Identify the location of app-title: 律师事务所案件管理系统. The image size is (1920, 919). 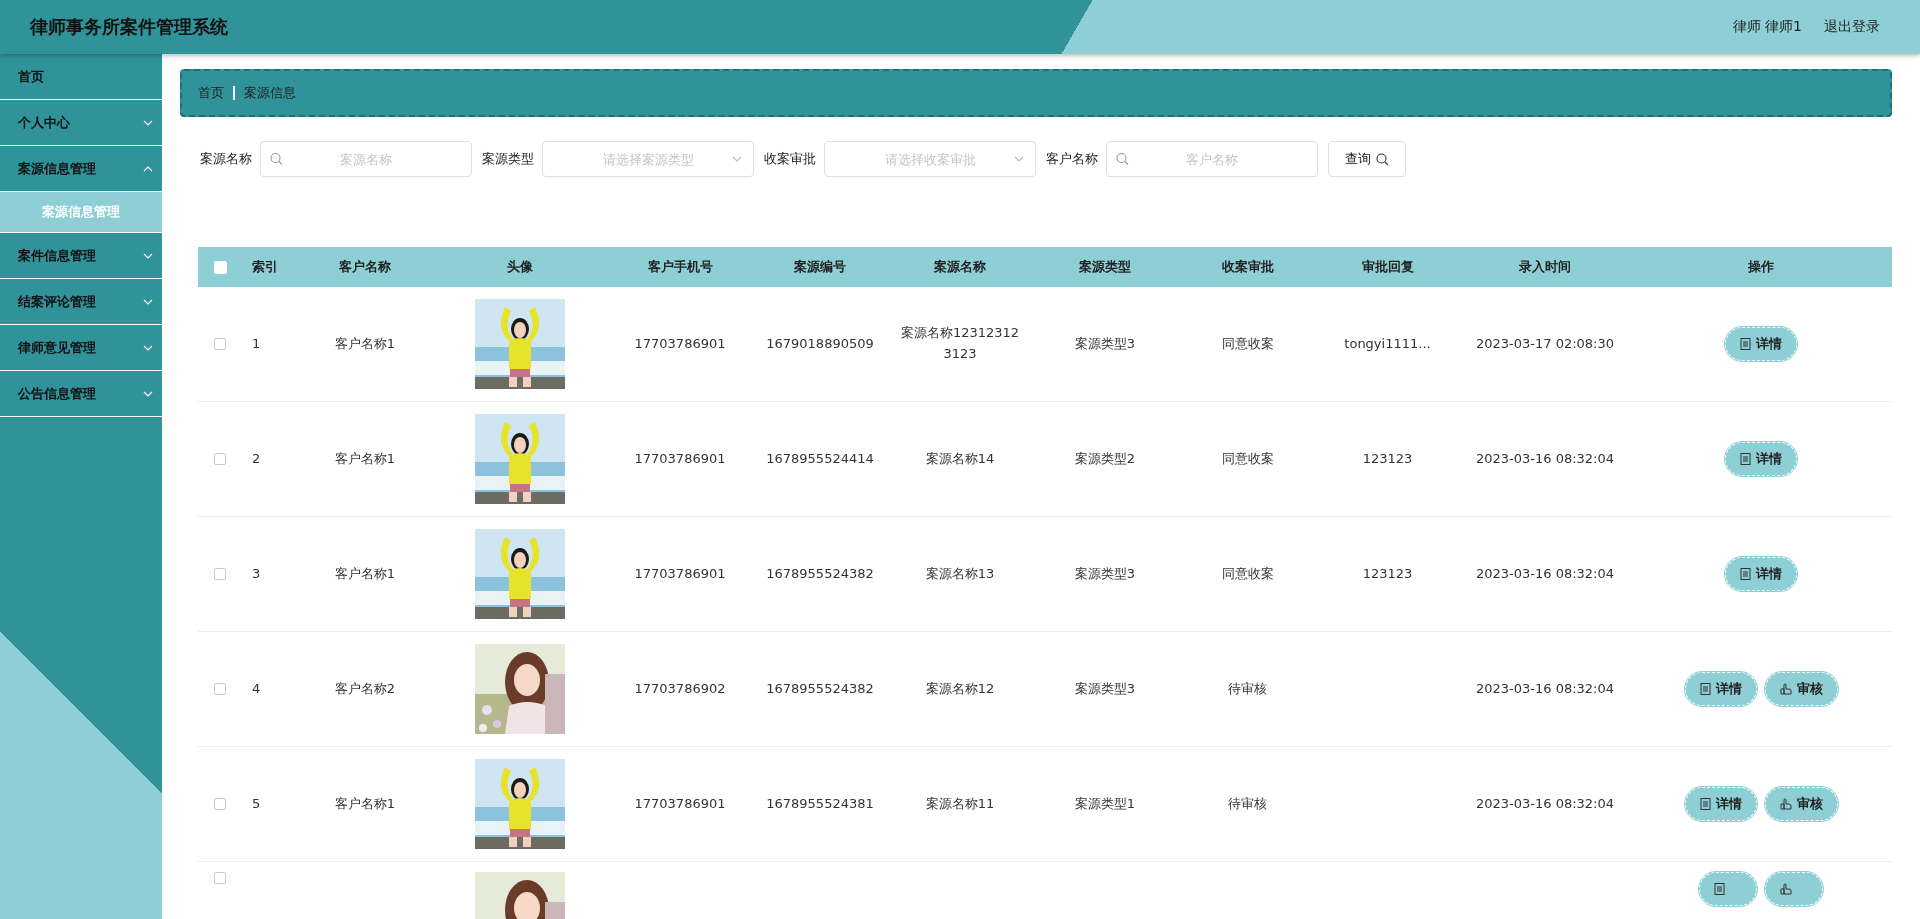
(129, 27).